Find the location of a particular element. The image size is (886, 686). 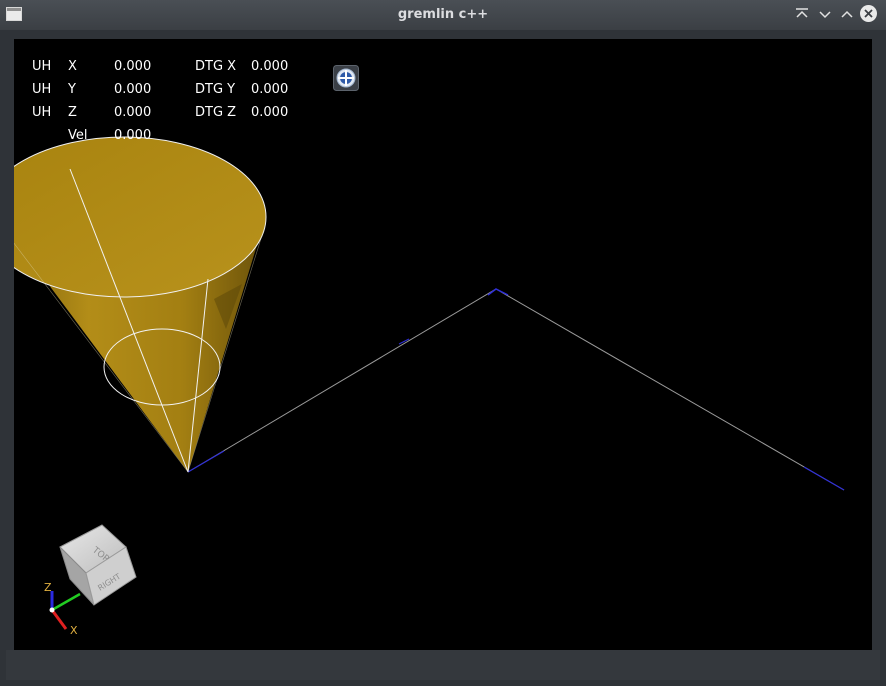

dro-axis-label: Z is located at coordinates (72, 112).